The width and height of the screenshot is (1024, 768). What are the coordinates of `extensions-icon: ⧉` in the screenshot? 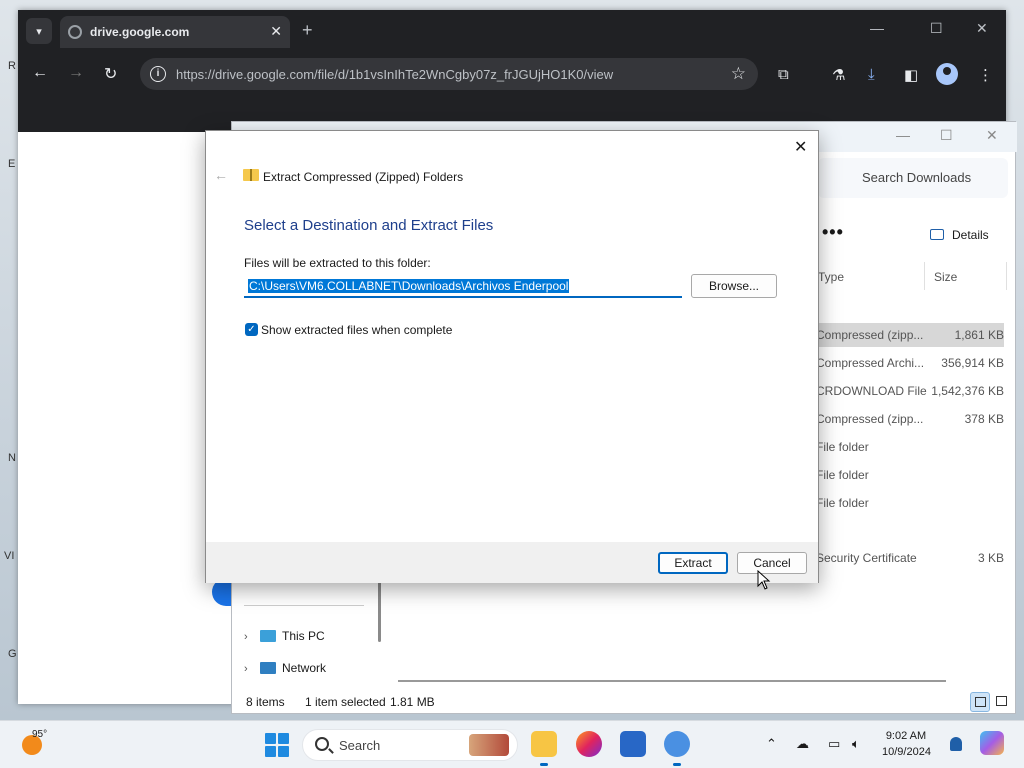 It's located at (783, 74).